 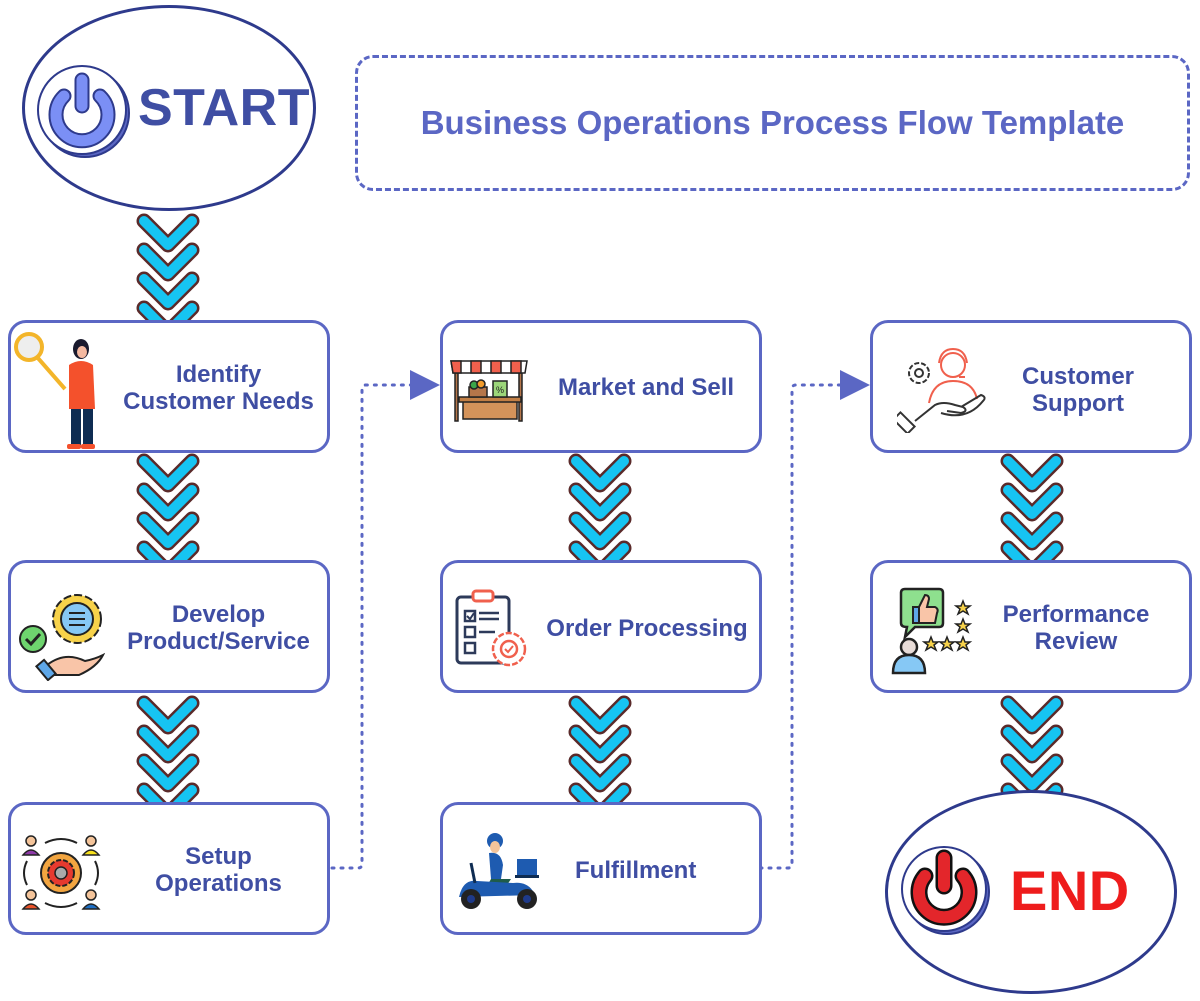 I want to click on step-market-and-sell: % Market and Sell, so click(x=601, y=386).